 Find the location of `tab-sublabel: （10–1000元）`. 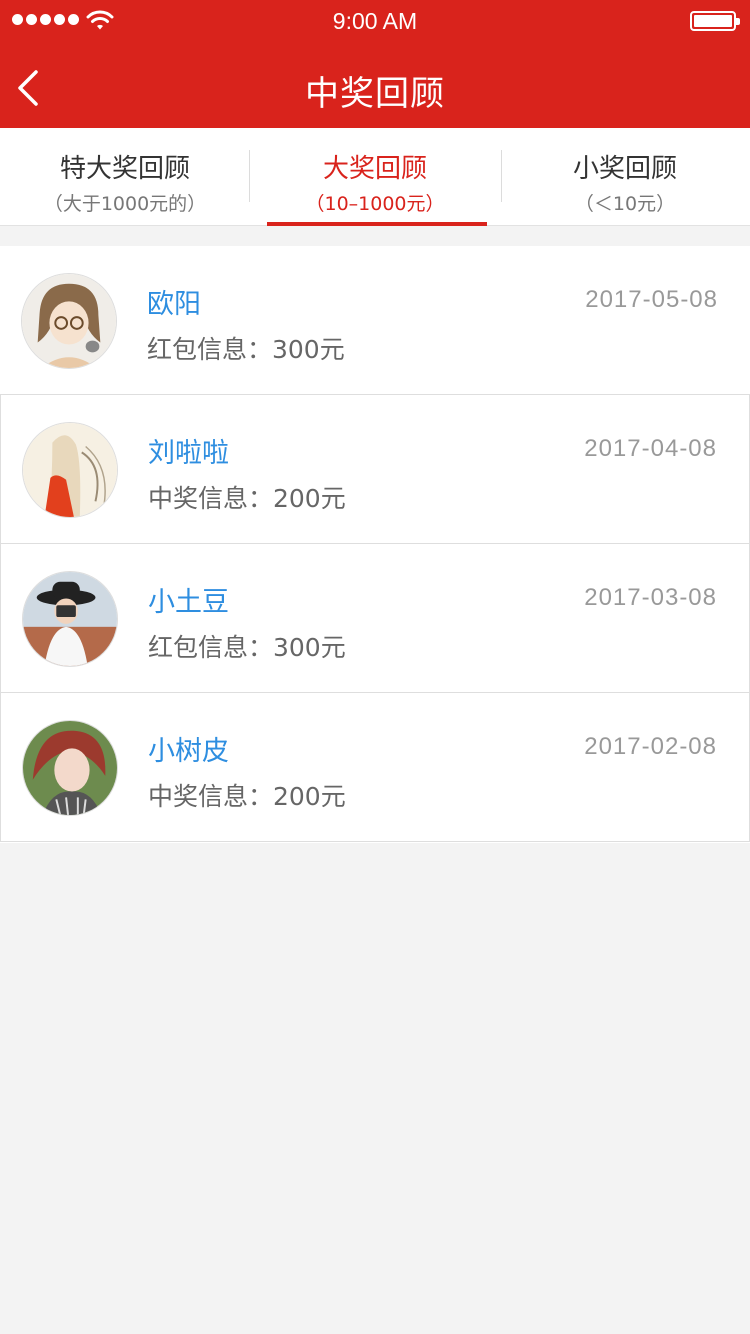

tab-sublabel: （10–1000元） is located at coordinates (375, 204).